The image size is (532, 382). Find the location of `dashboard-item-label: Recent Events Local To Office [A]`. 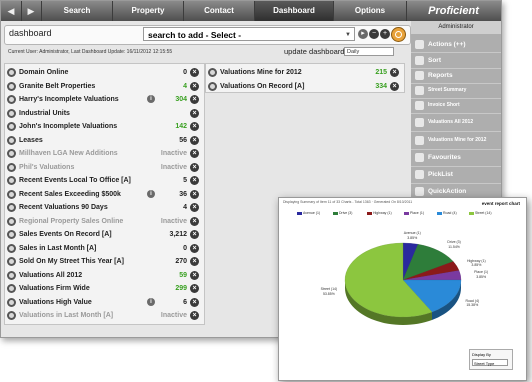

dashboard-item-label: Recent Events Local To Office [A] is located at coordinates (75, 180).